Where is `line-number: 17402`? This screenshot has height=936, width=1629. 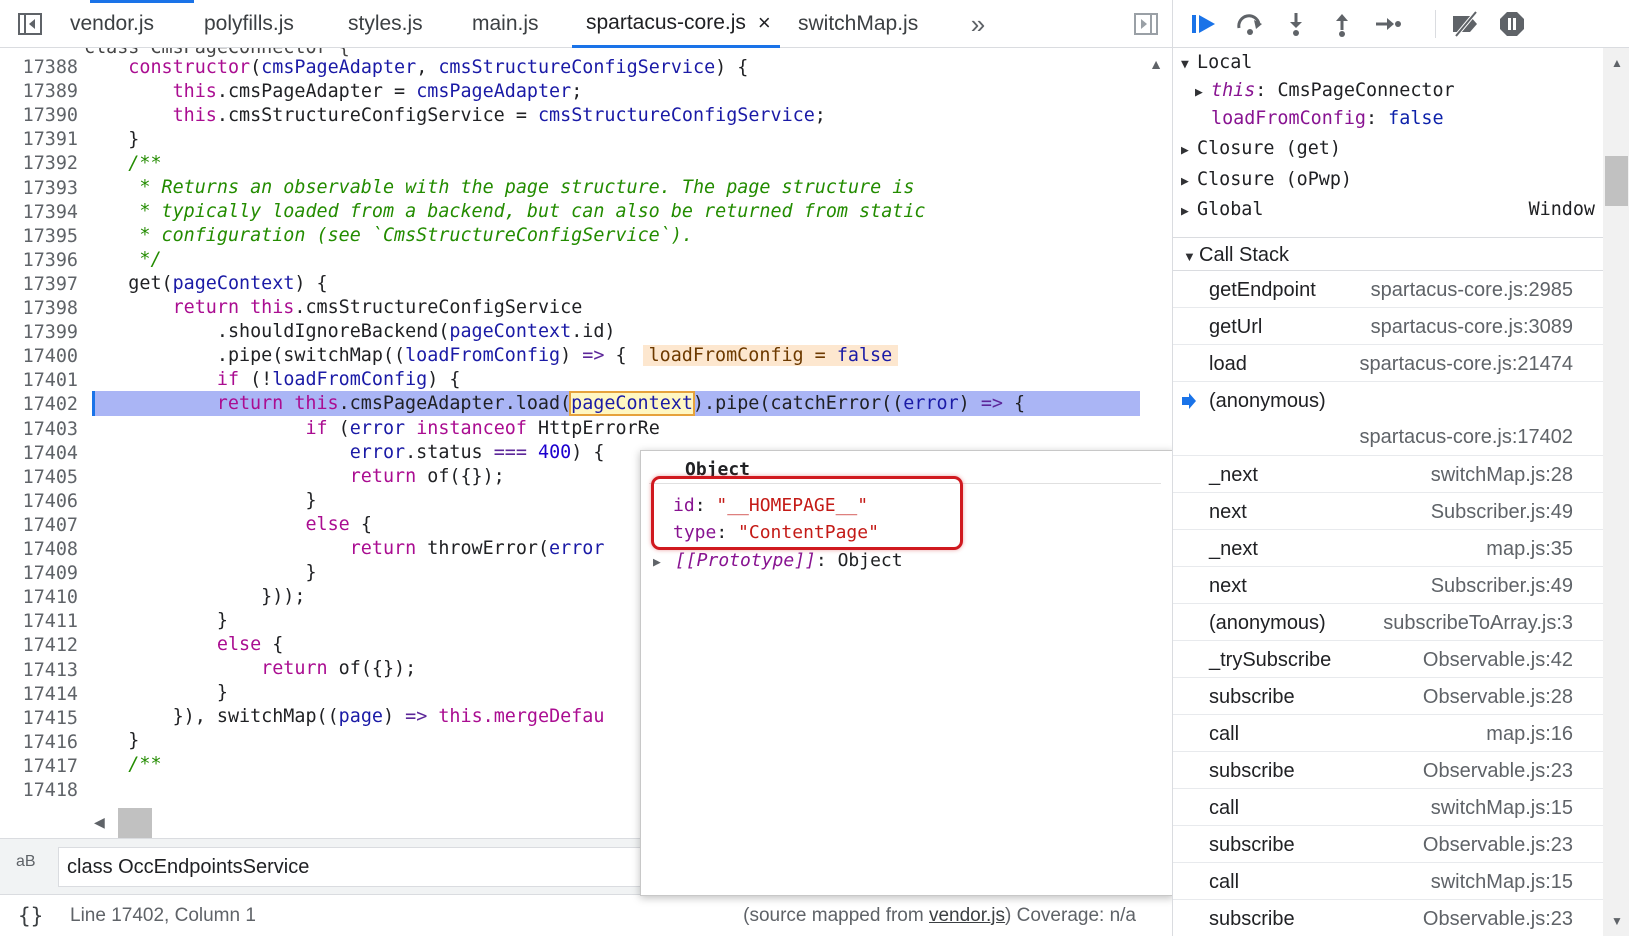
line-number: 17402 is located at coordinates (39, 404).